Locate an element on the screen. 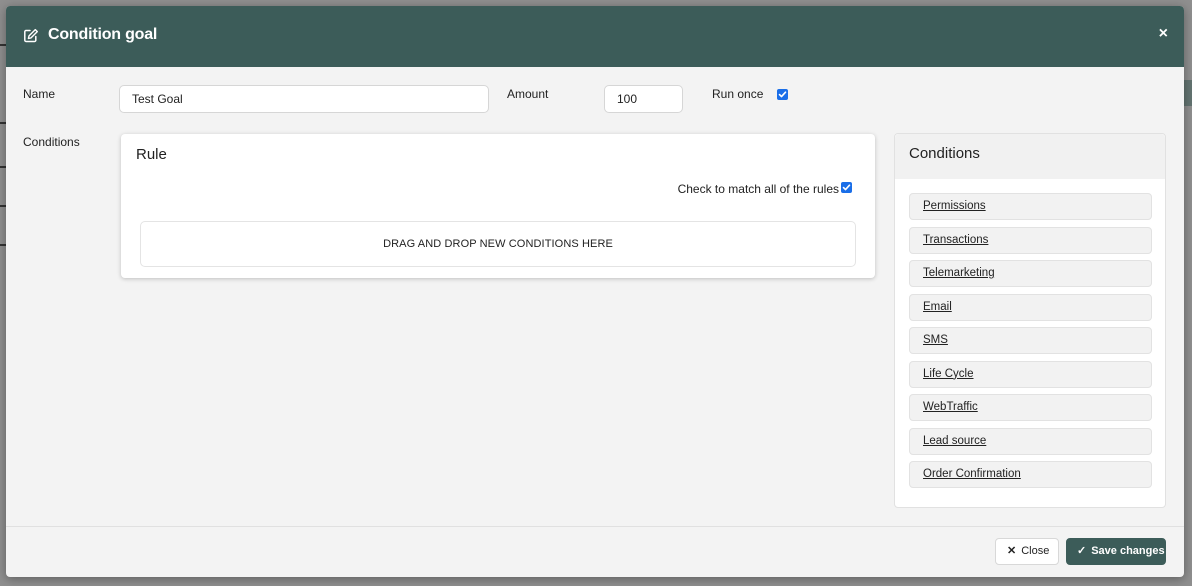  name-label: Name is located at coordinates (39, 94).